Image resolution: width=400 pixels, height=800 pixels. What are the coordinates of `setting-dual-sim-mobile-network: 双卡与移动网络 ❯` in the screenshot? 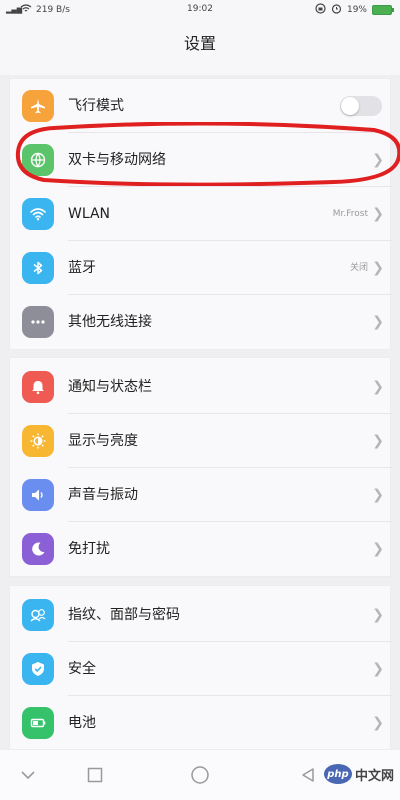 It's located at (201, 160).